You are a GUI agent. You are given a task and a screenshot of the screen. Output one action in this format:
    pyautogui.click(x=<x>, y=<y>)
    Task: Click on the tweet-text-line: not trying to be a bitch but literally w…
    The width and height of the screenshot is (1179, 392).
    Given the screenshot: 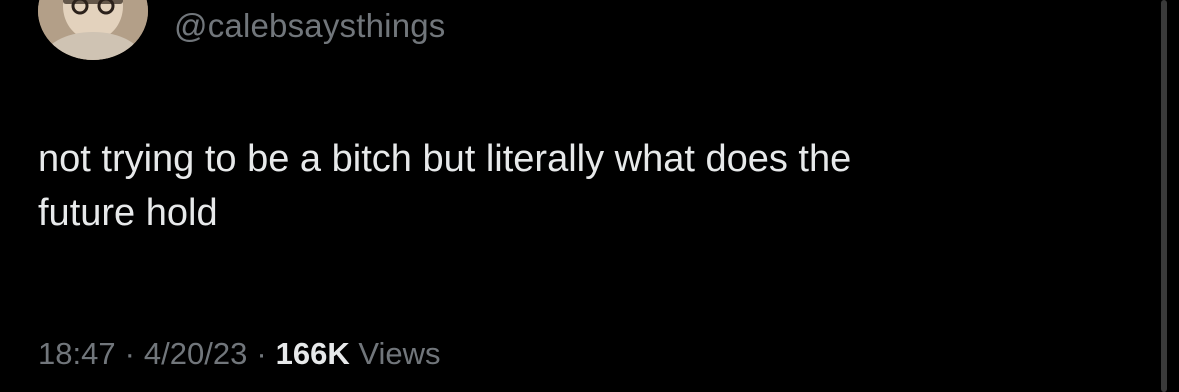 What is the action you would take?
    pyautogui.click(x=445, y=159)
    